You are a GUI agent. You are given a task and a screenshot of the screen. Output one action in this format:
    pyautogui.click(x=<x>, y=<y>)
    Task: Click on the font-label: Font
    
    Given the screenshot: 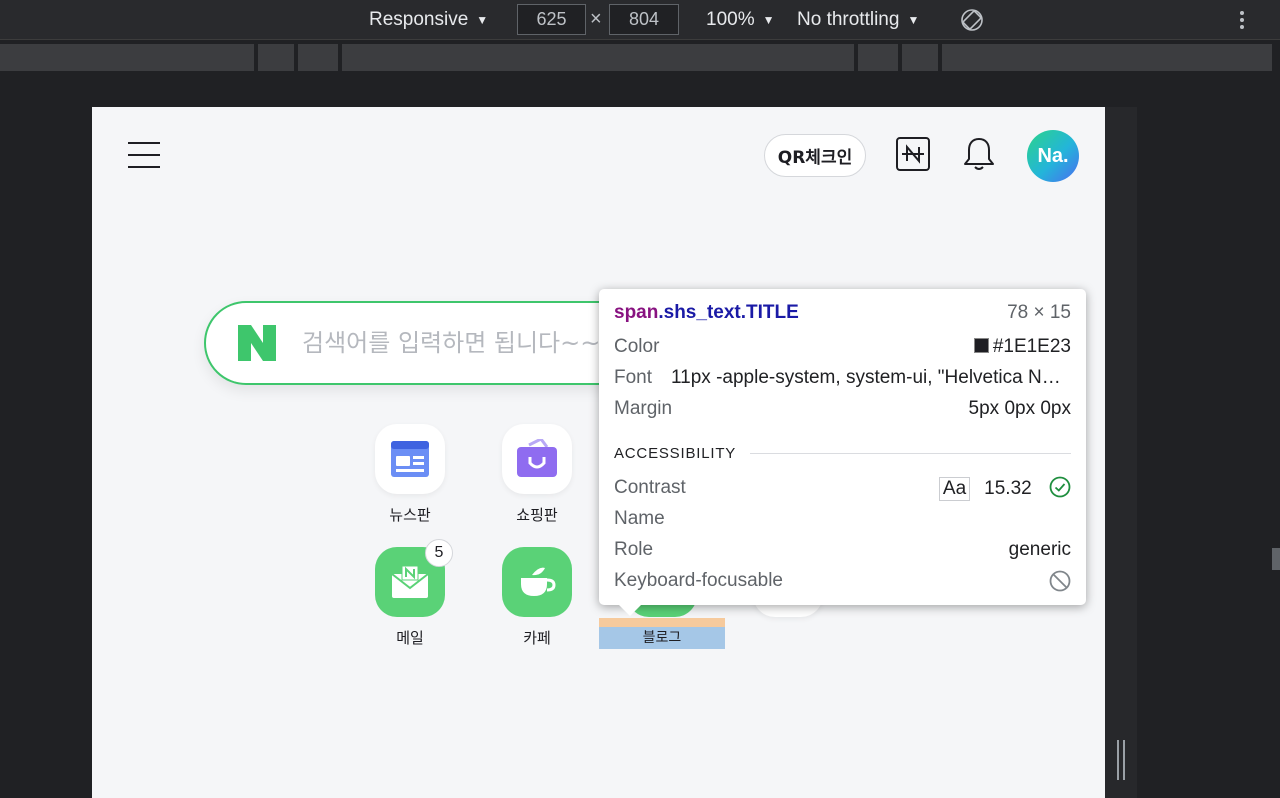 What is the action you would take?
    pyautogui.click(x=633, y=377)
    